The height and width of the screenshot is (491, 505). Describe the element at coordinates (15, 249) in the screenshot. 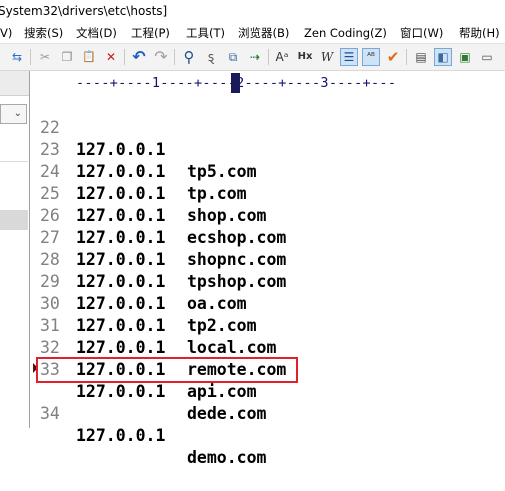

I see `left-panel: ⌄` at that location.